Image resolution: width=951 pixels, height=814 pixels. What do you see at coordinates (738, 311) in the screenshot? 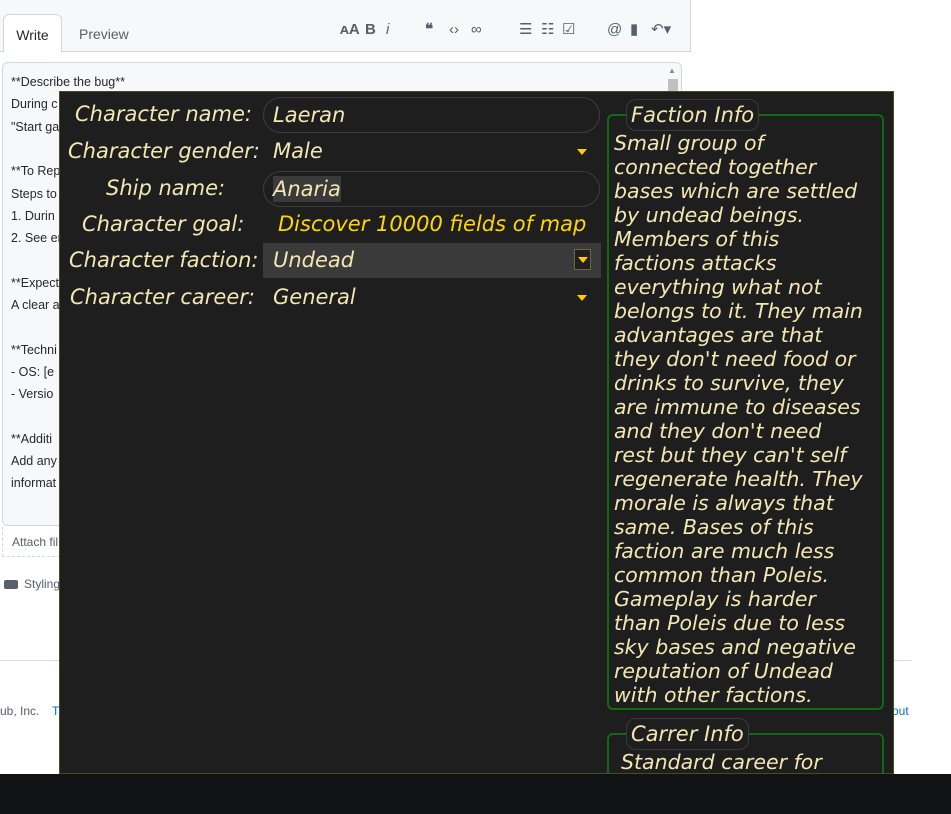
I see `faction-info-line: belongs to it. They main` at bounding box center [738, 311].